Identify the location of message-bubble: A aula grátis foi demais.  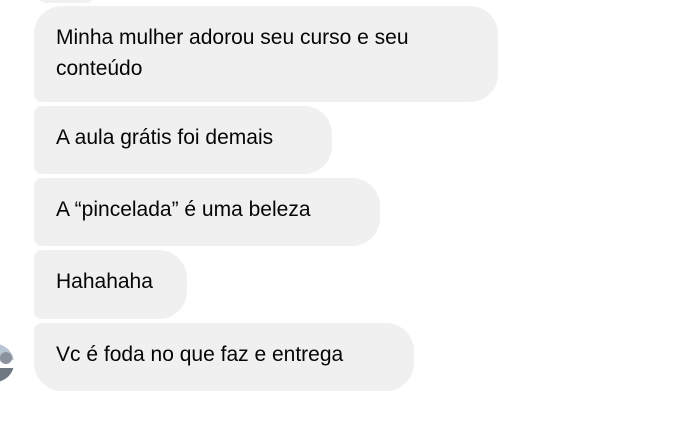
(183, 140).